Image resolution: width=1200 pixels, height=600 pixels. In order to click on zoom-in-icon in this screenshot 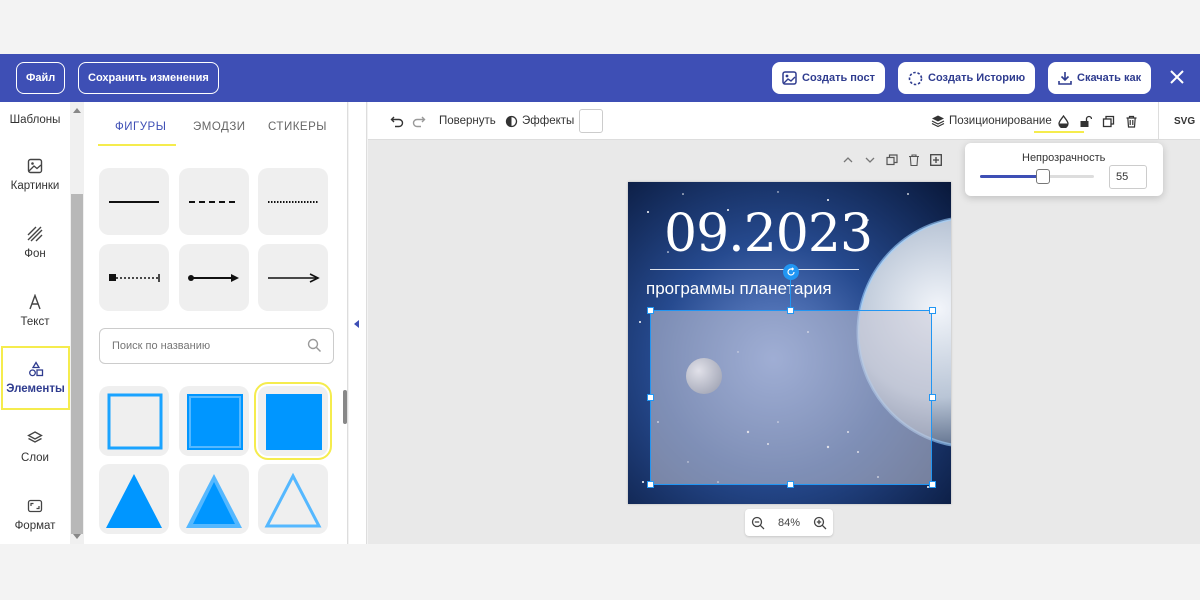, I will do `click(820, 523)`.